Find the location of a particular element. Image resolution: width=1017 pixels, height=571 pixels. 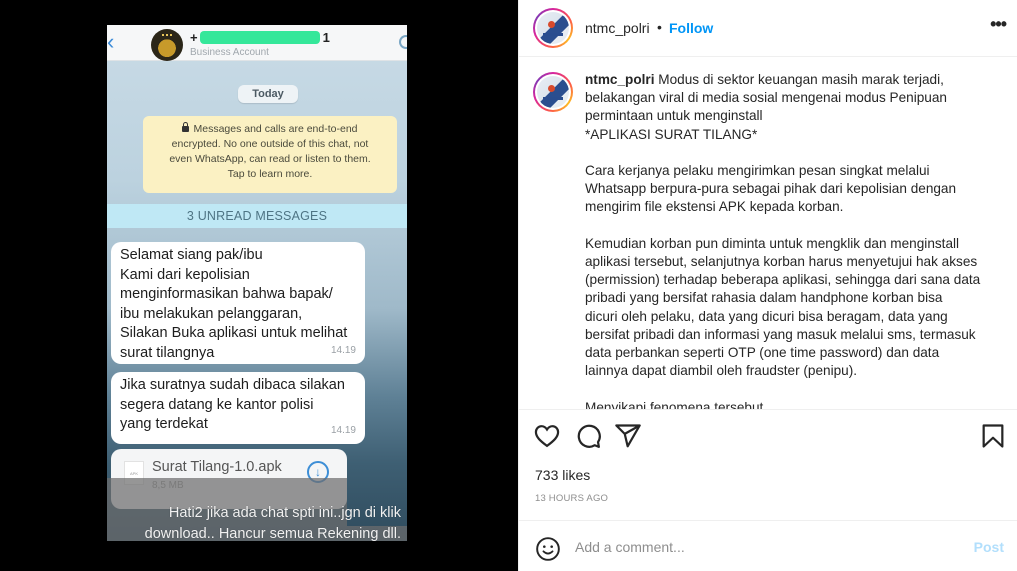

unread-banner: 3 UNREAD MESSAGES is located at coordinates (257, 216).